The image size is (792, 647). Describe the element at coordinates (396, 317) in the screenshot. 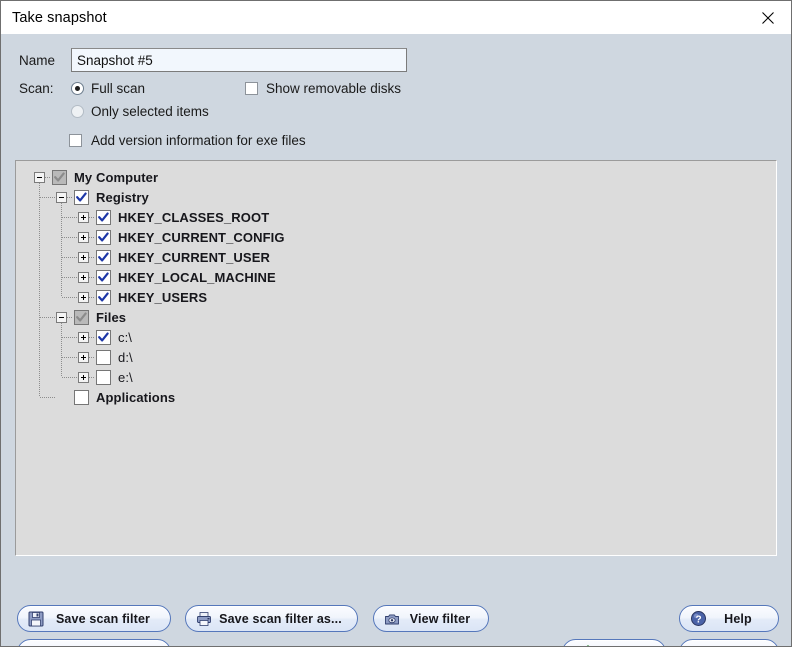

I see `tree-node: Files` at that location.